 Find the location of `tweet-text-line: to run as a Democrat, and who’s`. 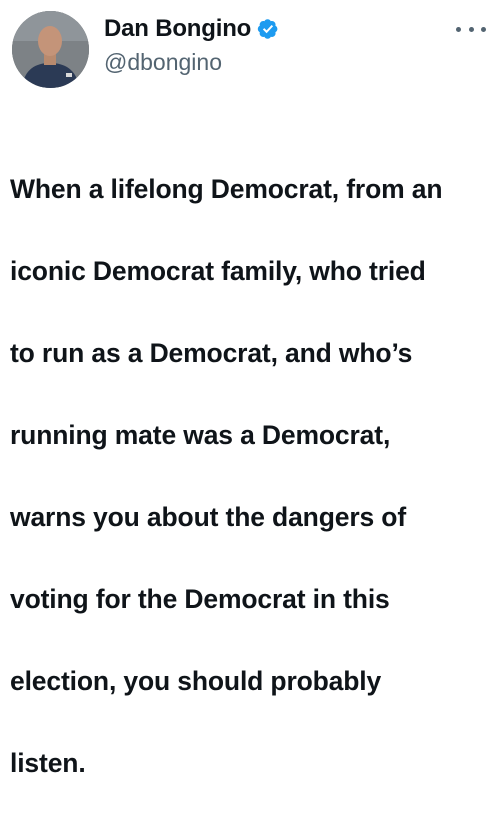

tweet-text-line: to run as a Democrat, and who’s is located at coordinates (211, 353).